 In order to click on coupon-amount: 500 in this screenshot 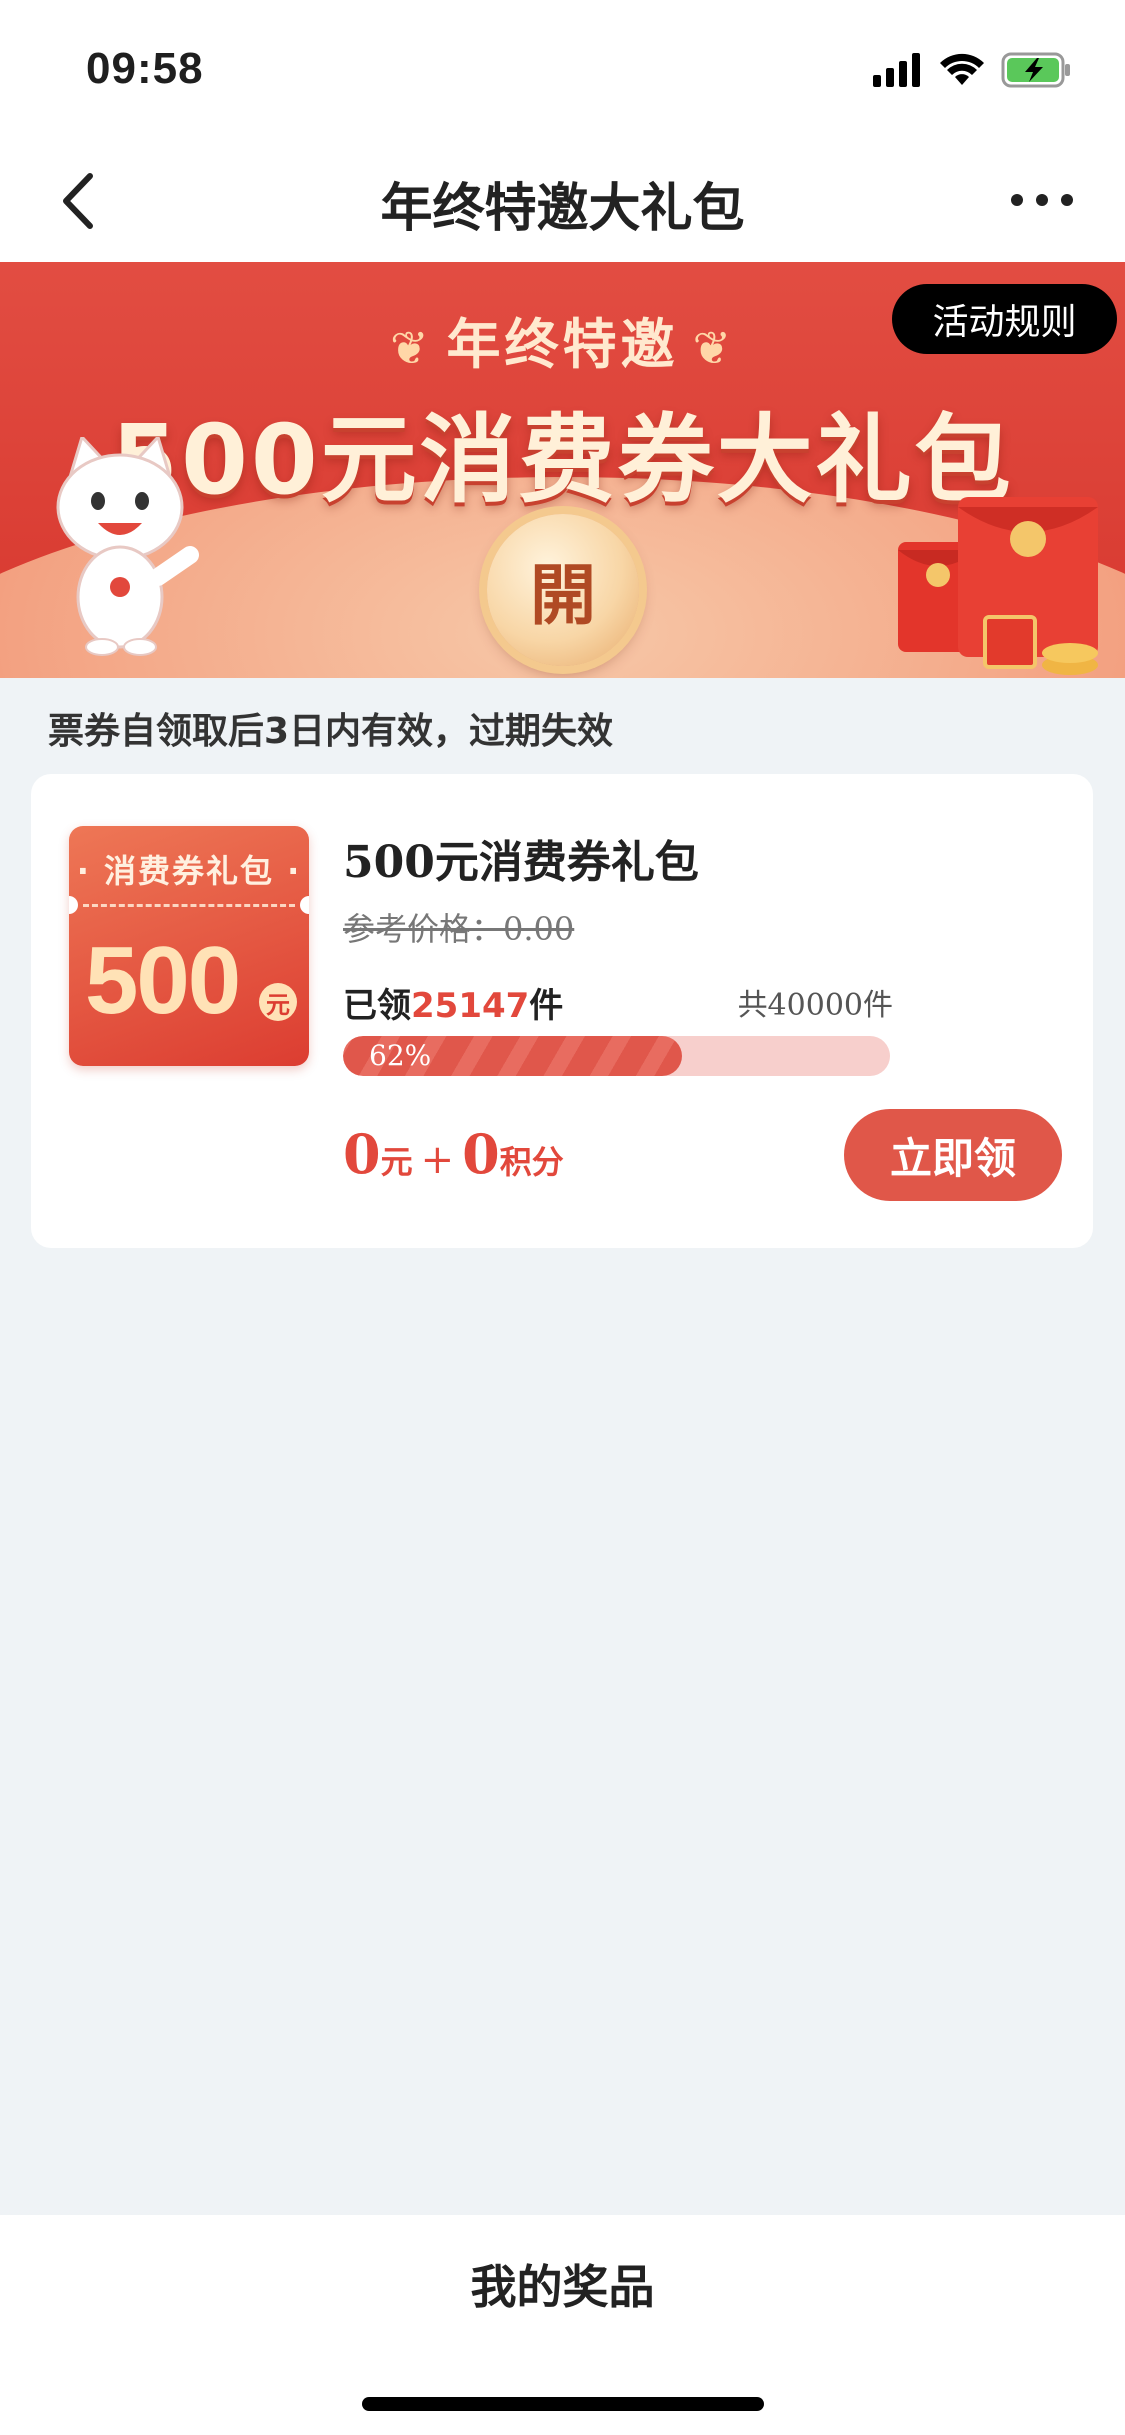, I will do `click(163, 980)`.